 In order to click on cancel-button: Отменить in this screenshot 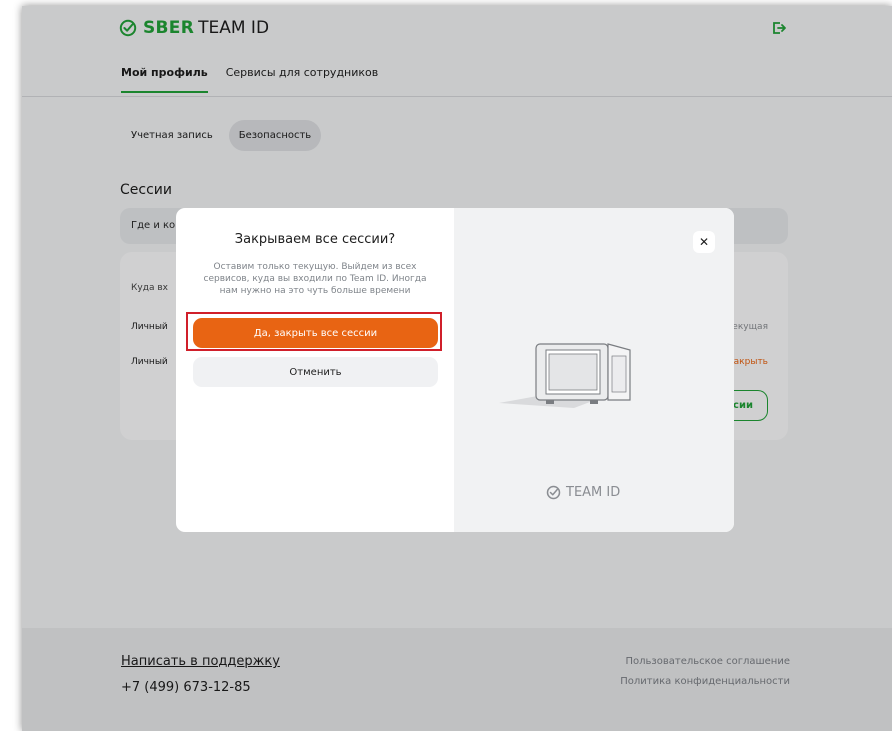, I will do `click(315, 372)`.